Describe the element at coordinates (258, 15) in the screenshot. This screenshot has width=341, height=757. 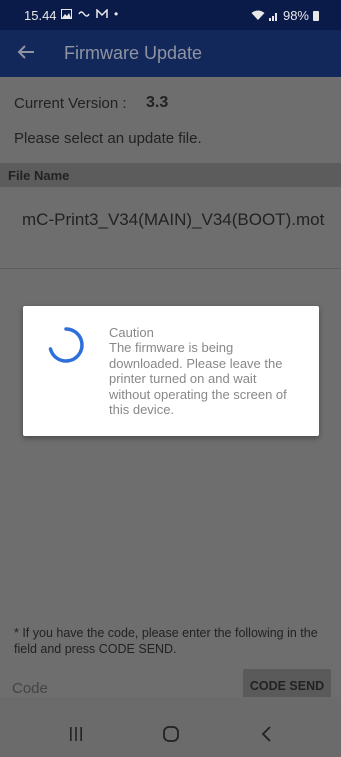
I see `wifi-icon` at that location.